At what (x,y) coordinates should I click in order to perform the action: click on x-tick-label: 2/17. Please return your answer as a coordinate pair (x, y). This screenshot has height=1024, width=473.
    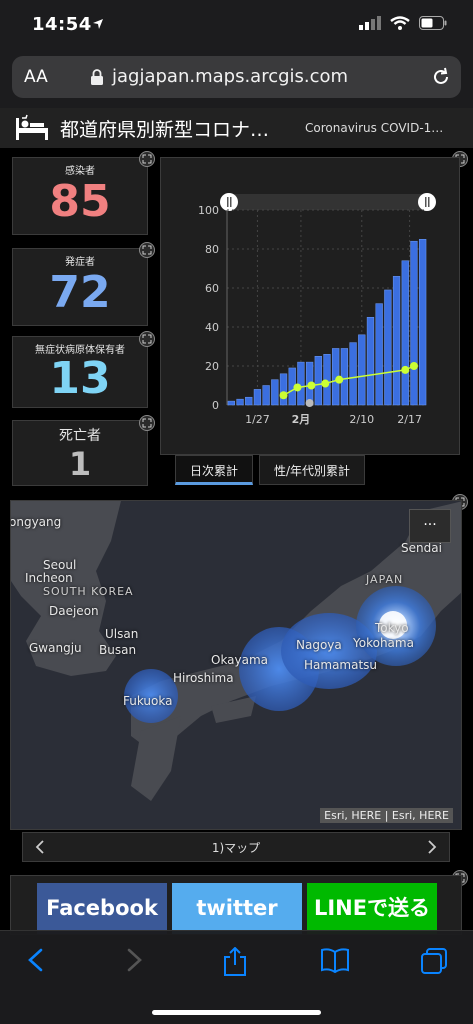
    Looking at the image, I should click on (409, 419).